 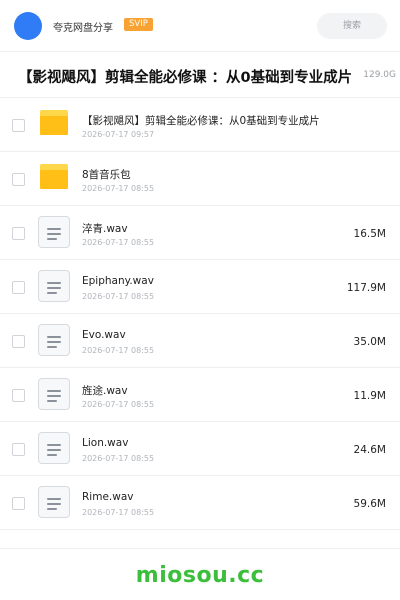 I want to click on item-size: 117.9M, so click(x=366, y=288).